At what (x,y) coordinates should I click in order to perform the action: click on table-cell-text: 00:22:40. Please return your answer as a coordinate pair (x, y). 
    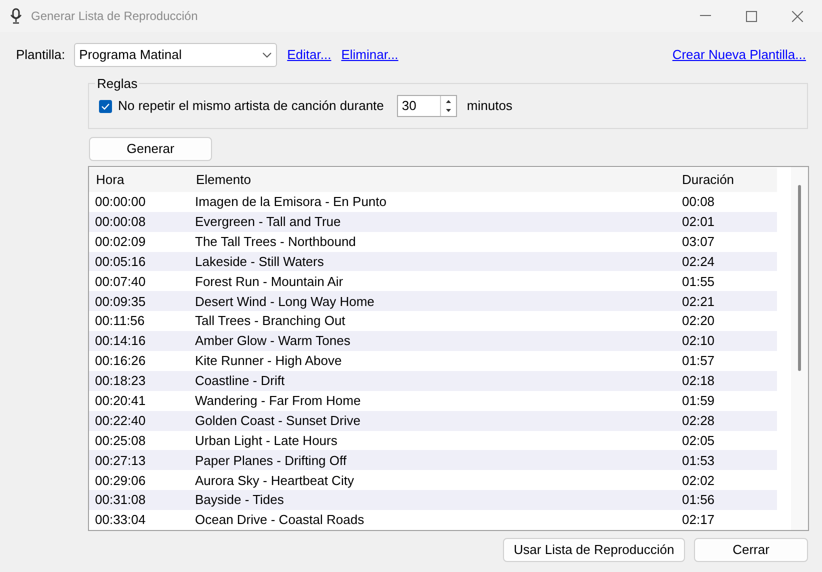
    Looking at the image, I should click on (121, 421).